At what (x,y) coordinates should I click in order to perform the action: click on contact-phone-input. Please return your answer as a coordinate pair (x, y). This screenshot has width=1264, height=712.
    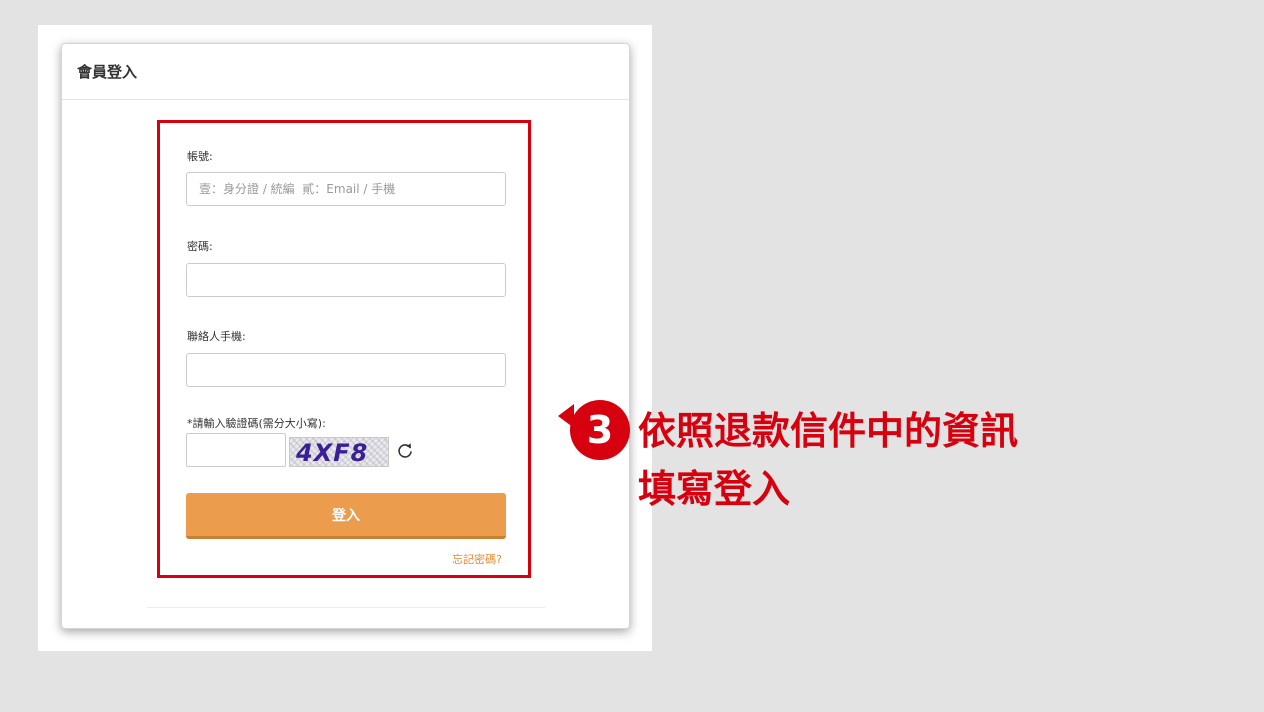
    Looking at the image, I should click on (346, 370).